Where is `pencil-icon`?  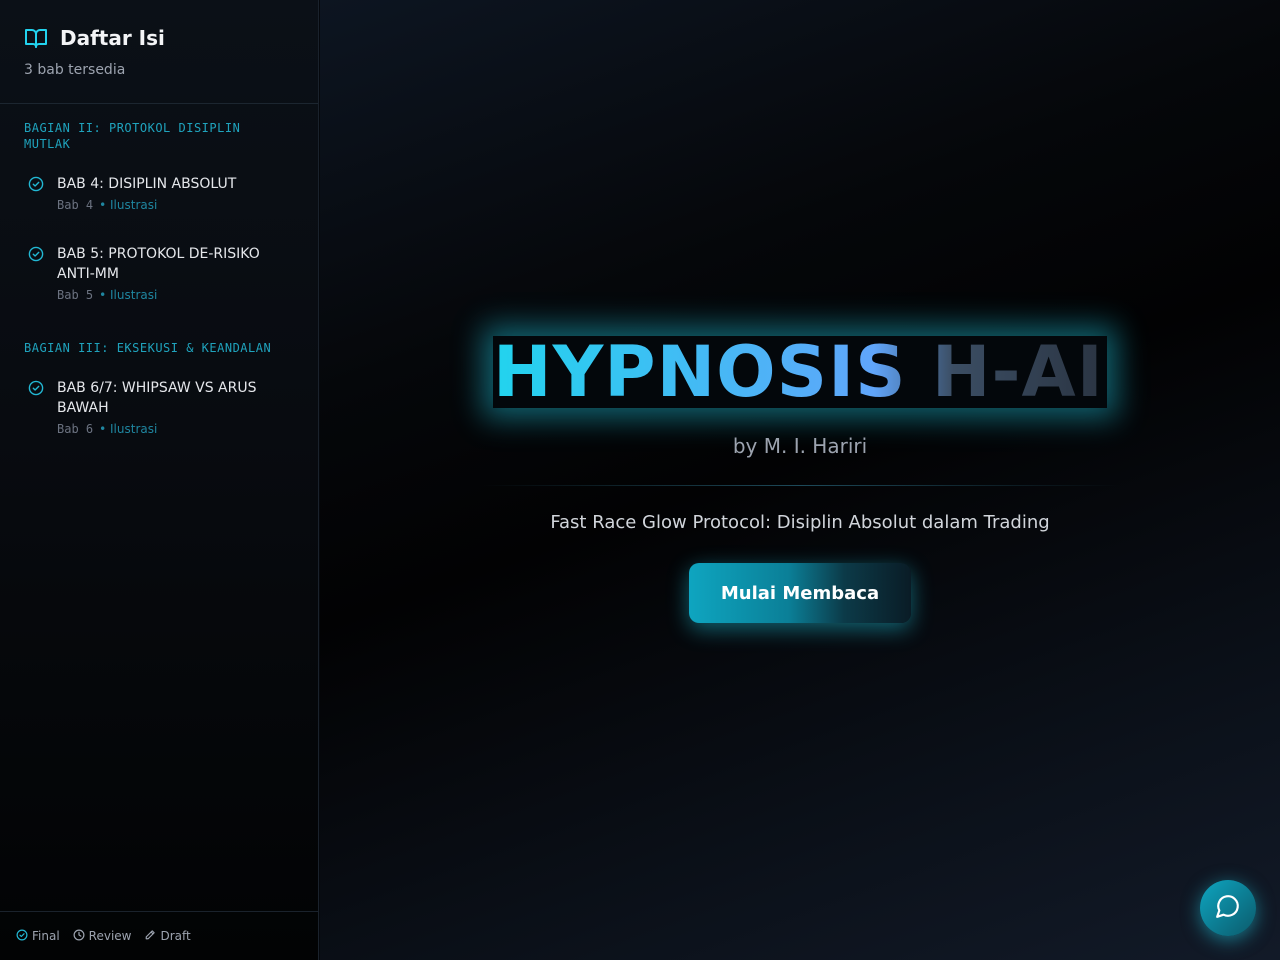 pencil-icon is located at coordinates (150, 936).